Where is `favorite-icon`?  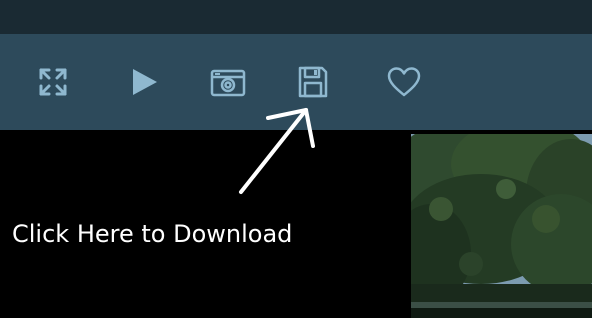
favorite-icon is located at coordinates (404, 82).